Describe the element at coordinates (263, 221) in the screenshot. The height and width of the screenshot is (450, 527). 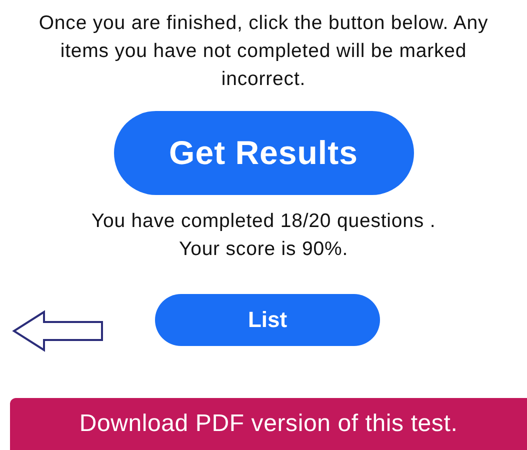
I see `summary-text: You have completed 18/20 questions .` at that location.